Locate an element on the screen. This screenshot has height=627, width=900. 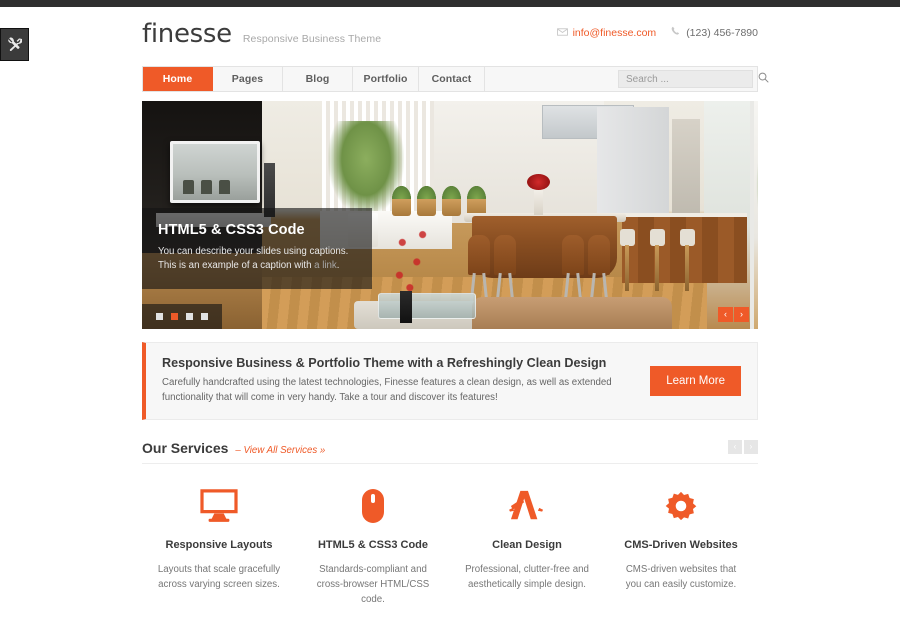
header-contact-info: info@finesse.com (123) 456-7890 is located at coordinates (657, 32).